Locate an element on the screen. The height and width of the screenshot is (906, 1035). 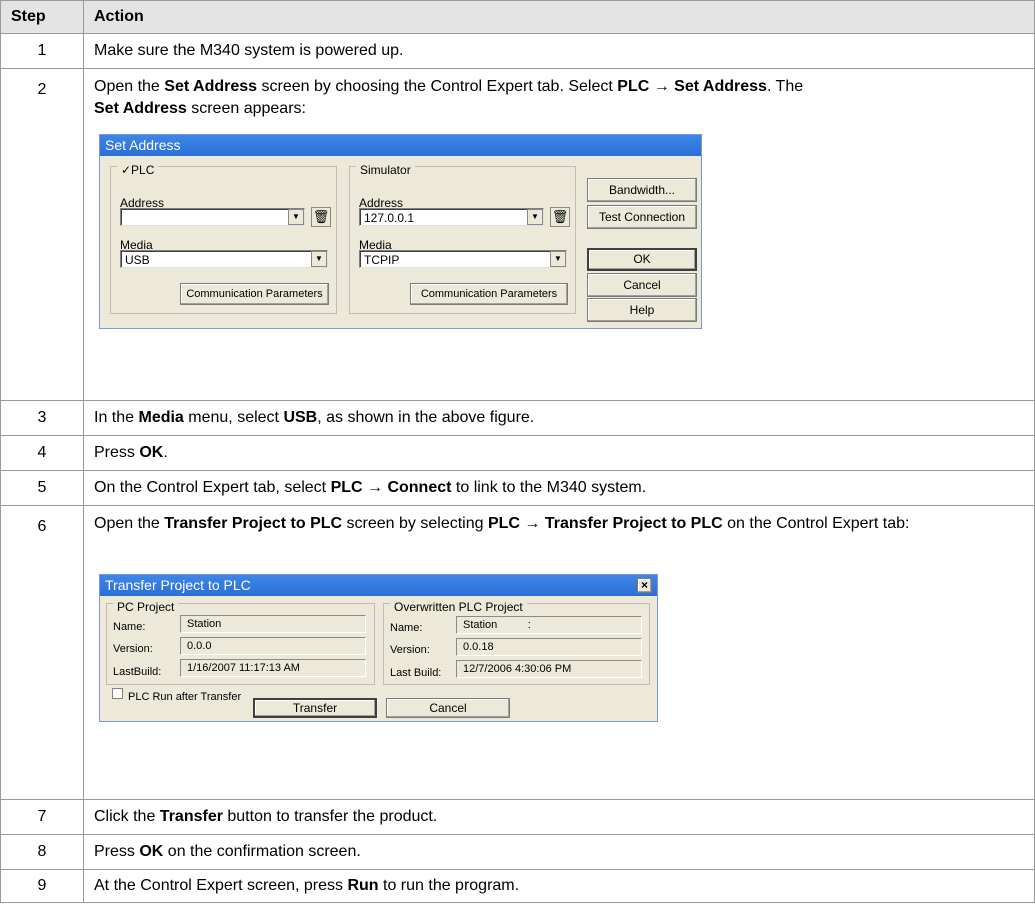
pc-name-label: Name: is located at coordinates (129, 627).